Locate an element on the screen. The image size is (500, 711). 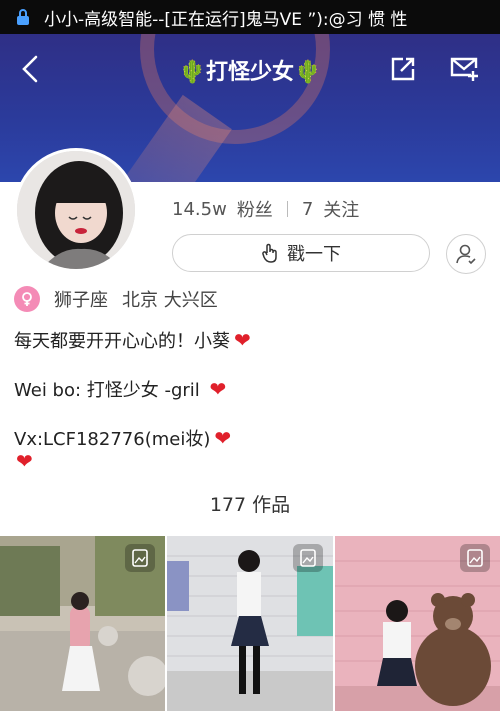
mail-icon is located at coordinates (464, 69).